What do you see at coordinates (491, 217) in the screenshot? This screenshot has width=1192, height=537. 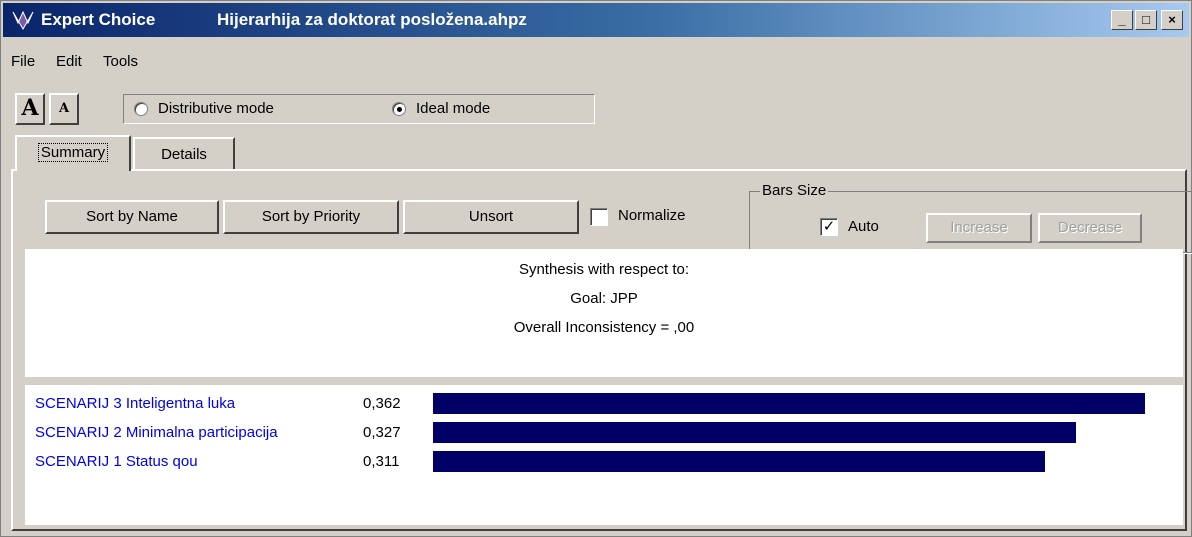 I see `unsort-button: Unsort` at bounding box center [491, 217].